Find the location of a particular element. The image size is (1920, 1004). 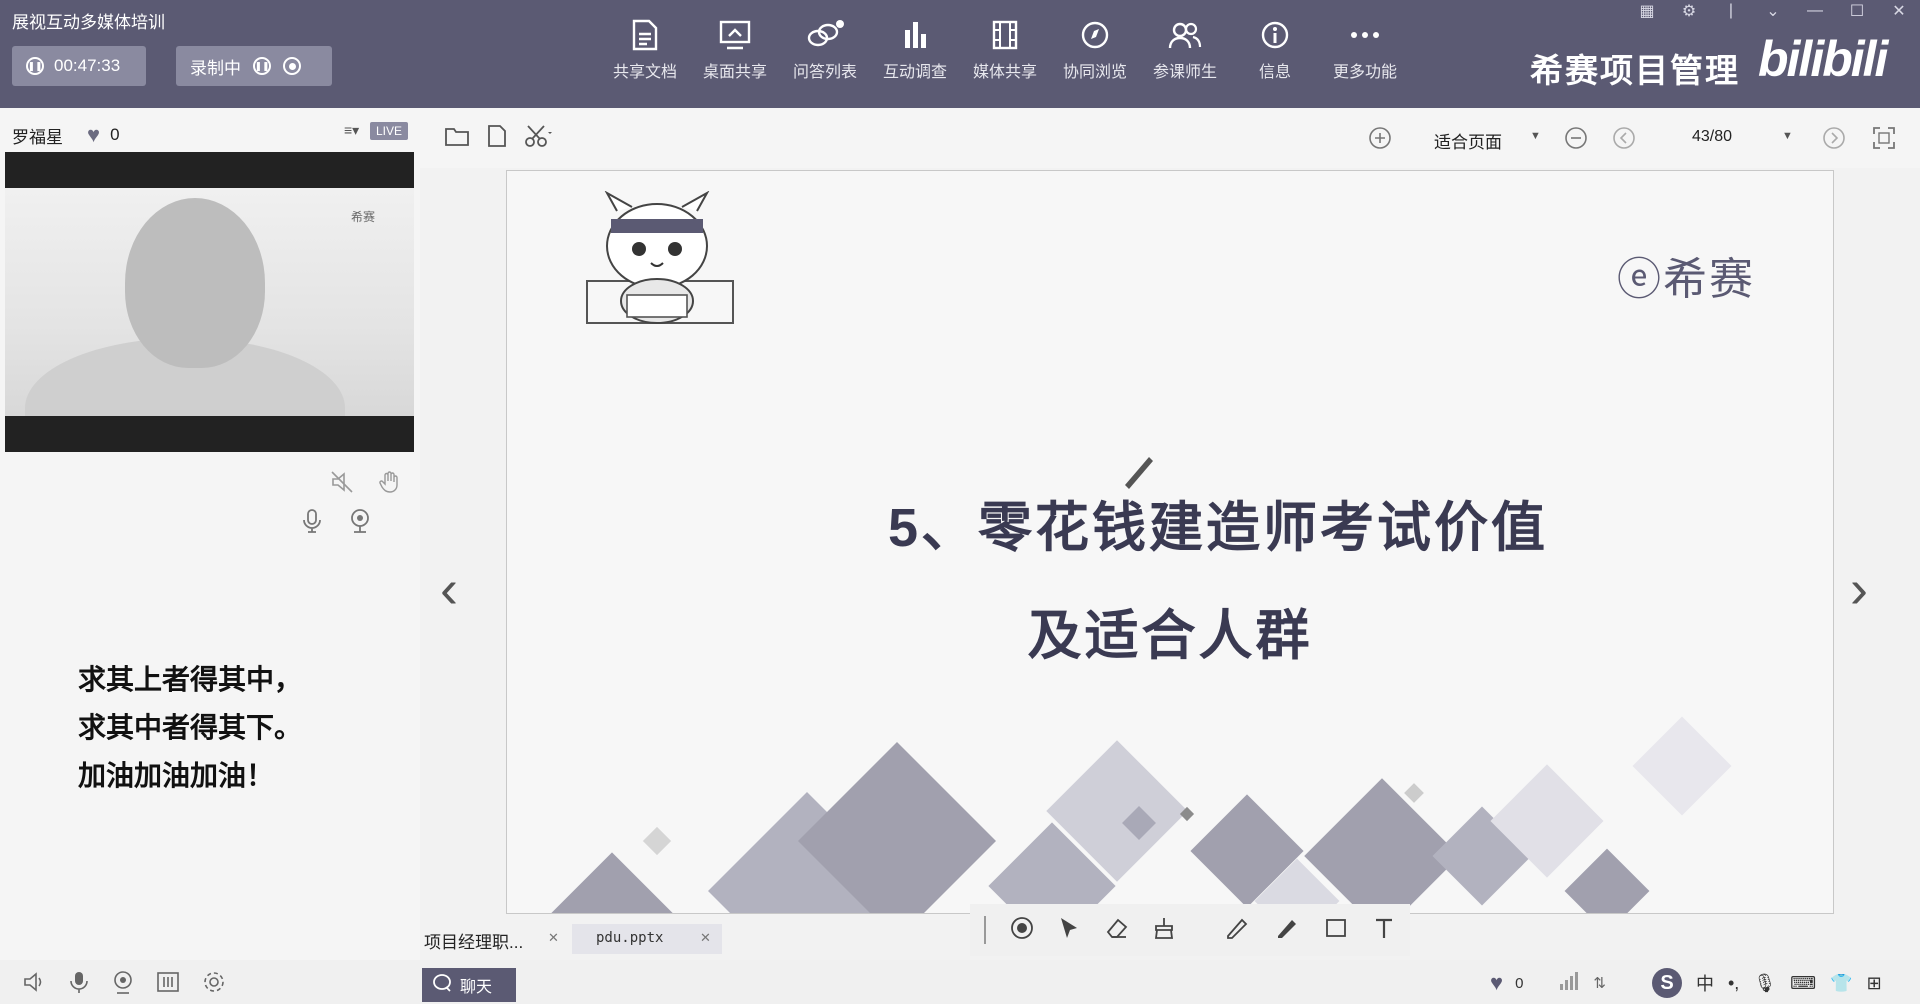

folder-open-icon is located at coordinates (457, 138).